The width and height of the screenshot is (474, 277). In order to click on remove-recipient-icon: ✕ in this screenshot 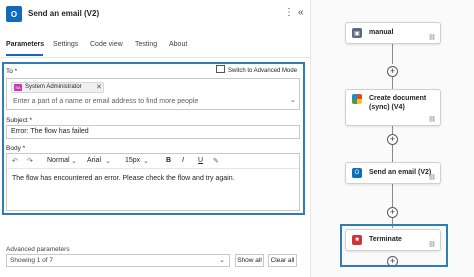, I will do `click(99, 87)`.